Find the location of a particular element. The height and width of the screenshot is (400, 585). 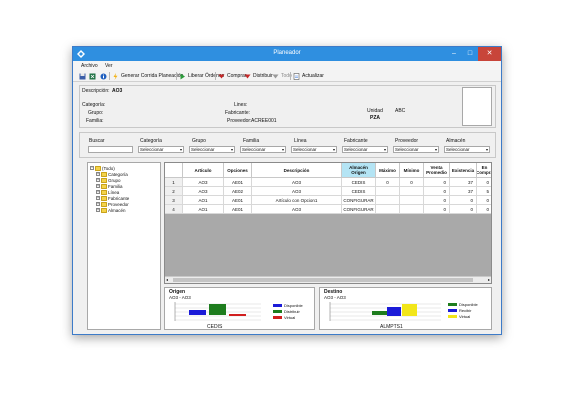

legend-distribuir: Distribuir is located at coordinates (286, 311).